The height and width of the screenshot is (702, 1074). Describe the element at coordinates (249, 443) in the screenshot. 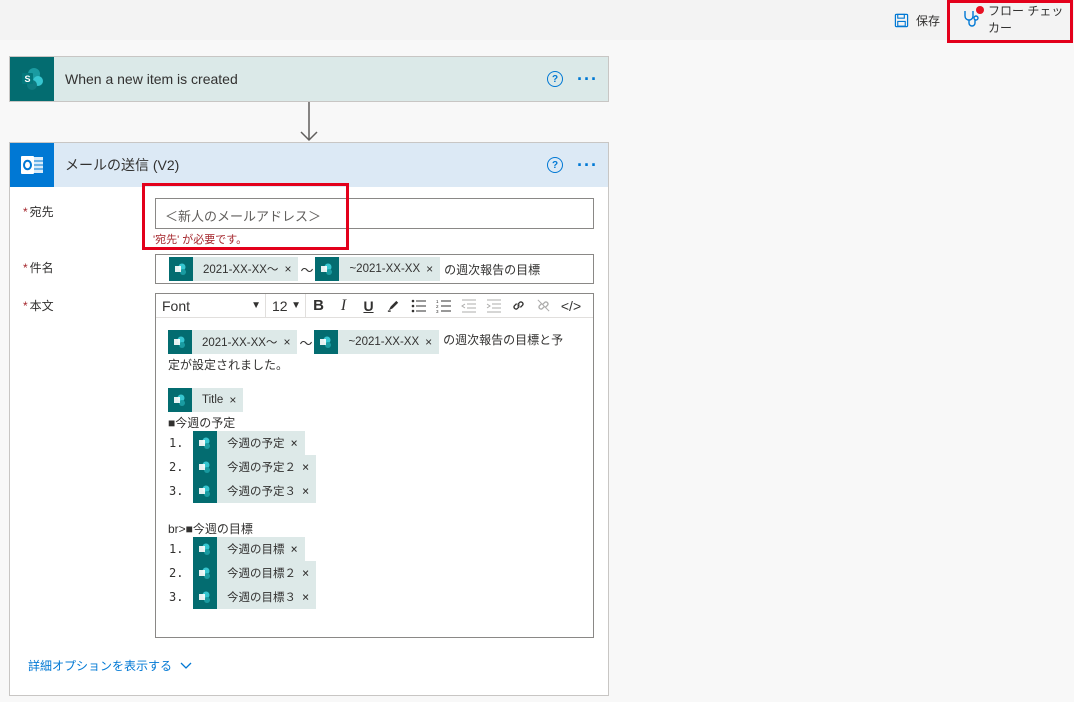

I see `dynamic-token: 今週の予定 ×` at that location.